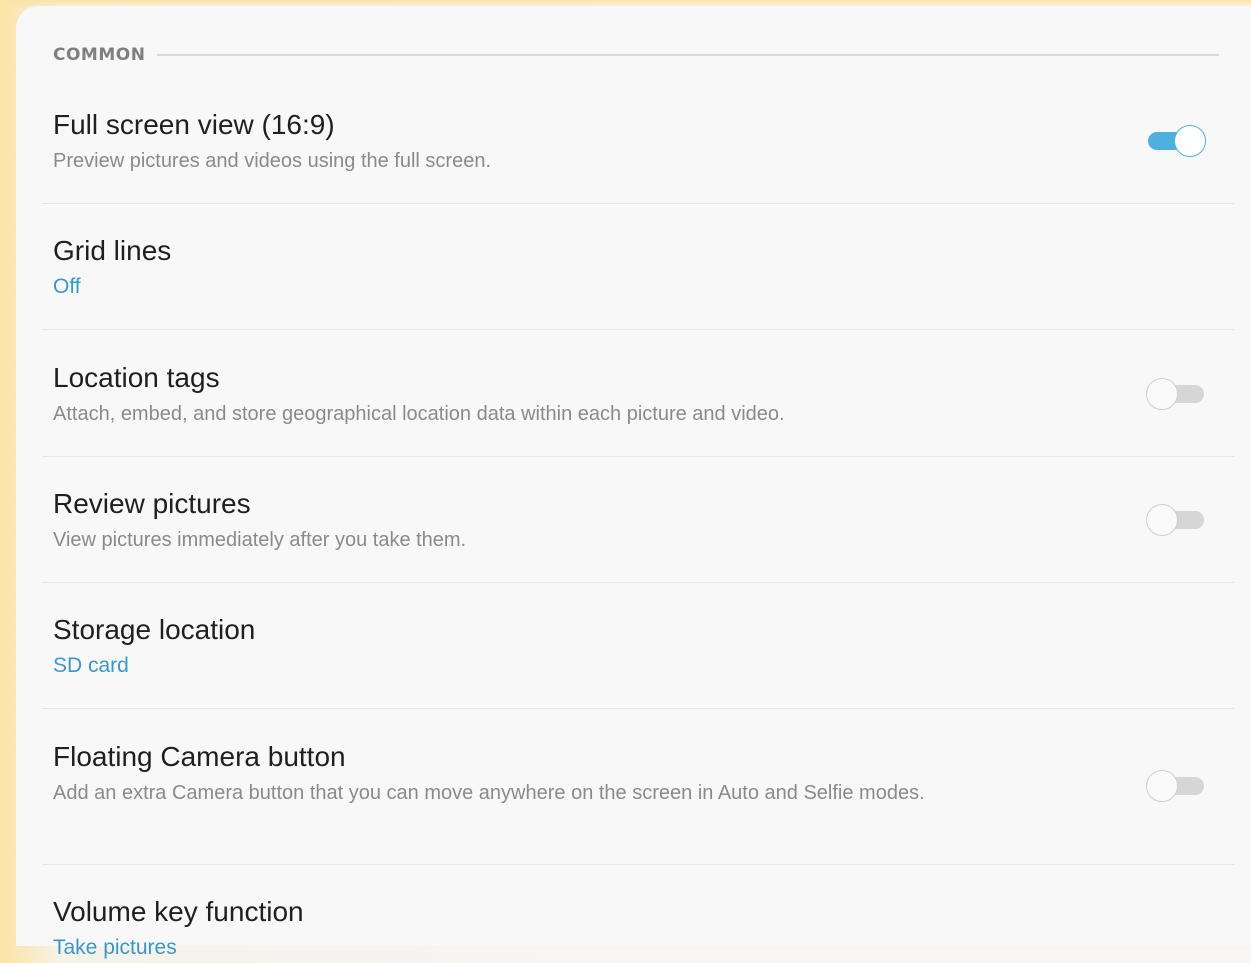  I want to click on setting-title: Floating Camera button, so click(199, 756).